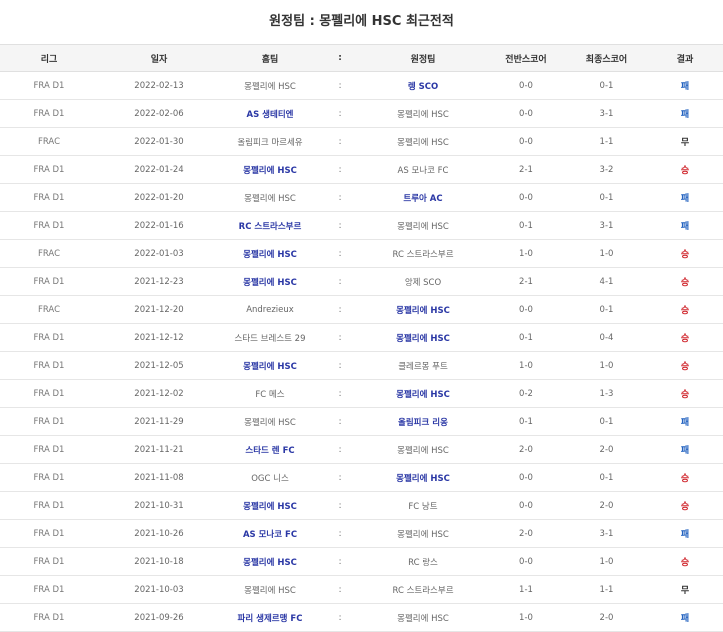 The height and width of the screenshot is (632, 723). I want to click on half-score-cell: 0-0, so click(526, 309).